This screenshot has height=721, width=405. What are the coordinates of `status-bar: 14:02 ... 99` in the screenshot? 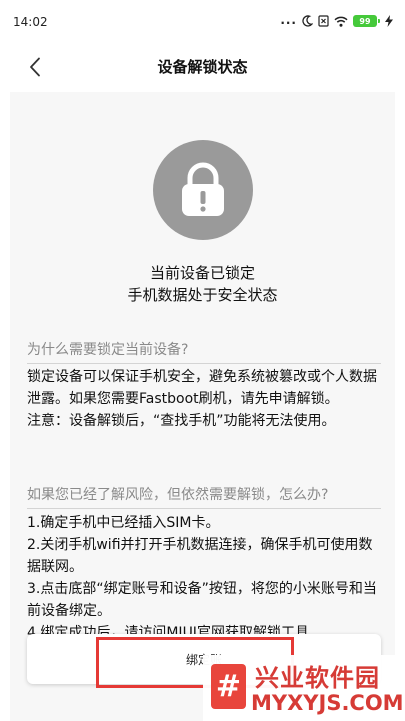 It's located at (202, 20).